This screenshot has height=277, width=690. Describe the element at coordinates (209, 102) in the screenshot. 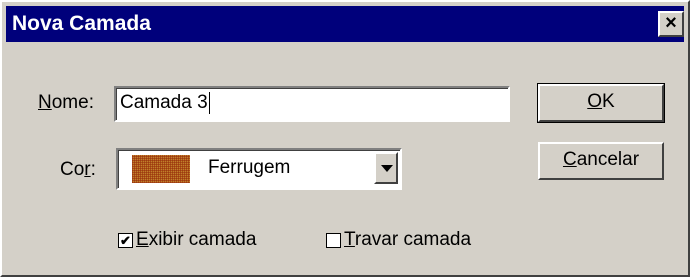

I see `text-caret` at that location.